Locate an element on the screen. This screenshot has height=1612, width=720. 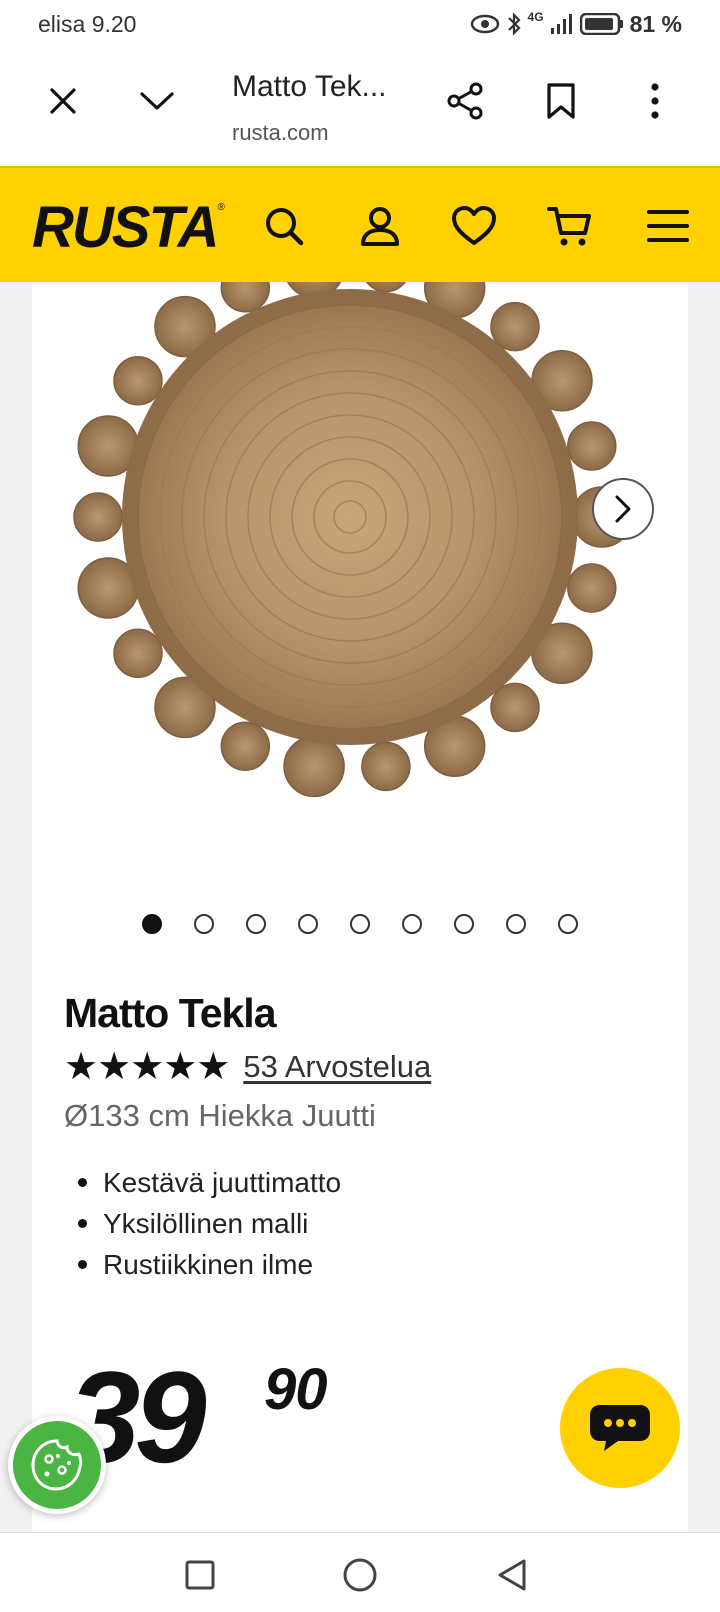
site-header: RUSTA® is located at coordinates (360, 224).